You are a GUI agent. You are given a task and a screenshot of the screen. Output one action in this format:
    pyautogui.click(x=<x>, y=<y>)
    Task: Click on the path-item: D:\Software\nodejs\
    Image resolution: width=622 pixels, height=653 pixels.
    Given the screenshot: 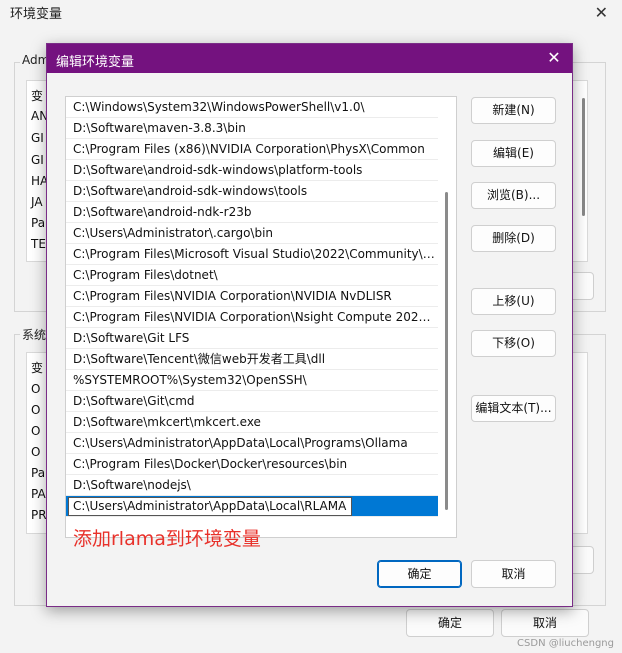 What is the action you would take?
    pyautogui.click(x=252, y=485)
    